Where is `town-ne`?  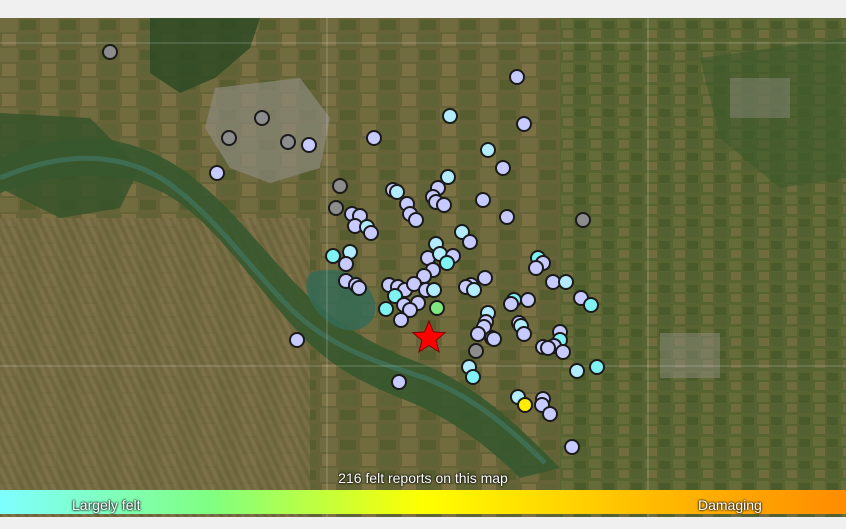
town-ne is located at coordinates (760, 98).